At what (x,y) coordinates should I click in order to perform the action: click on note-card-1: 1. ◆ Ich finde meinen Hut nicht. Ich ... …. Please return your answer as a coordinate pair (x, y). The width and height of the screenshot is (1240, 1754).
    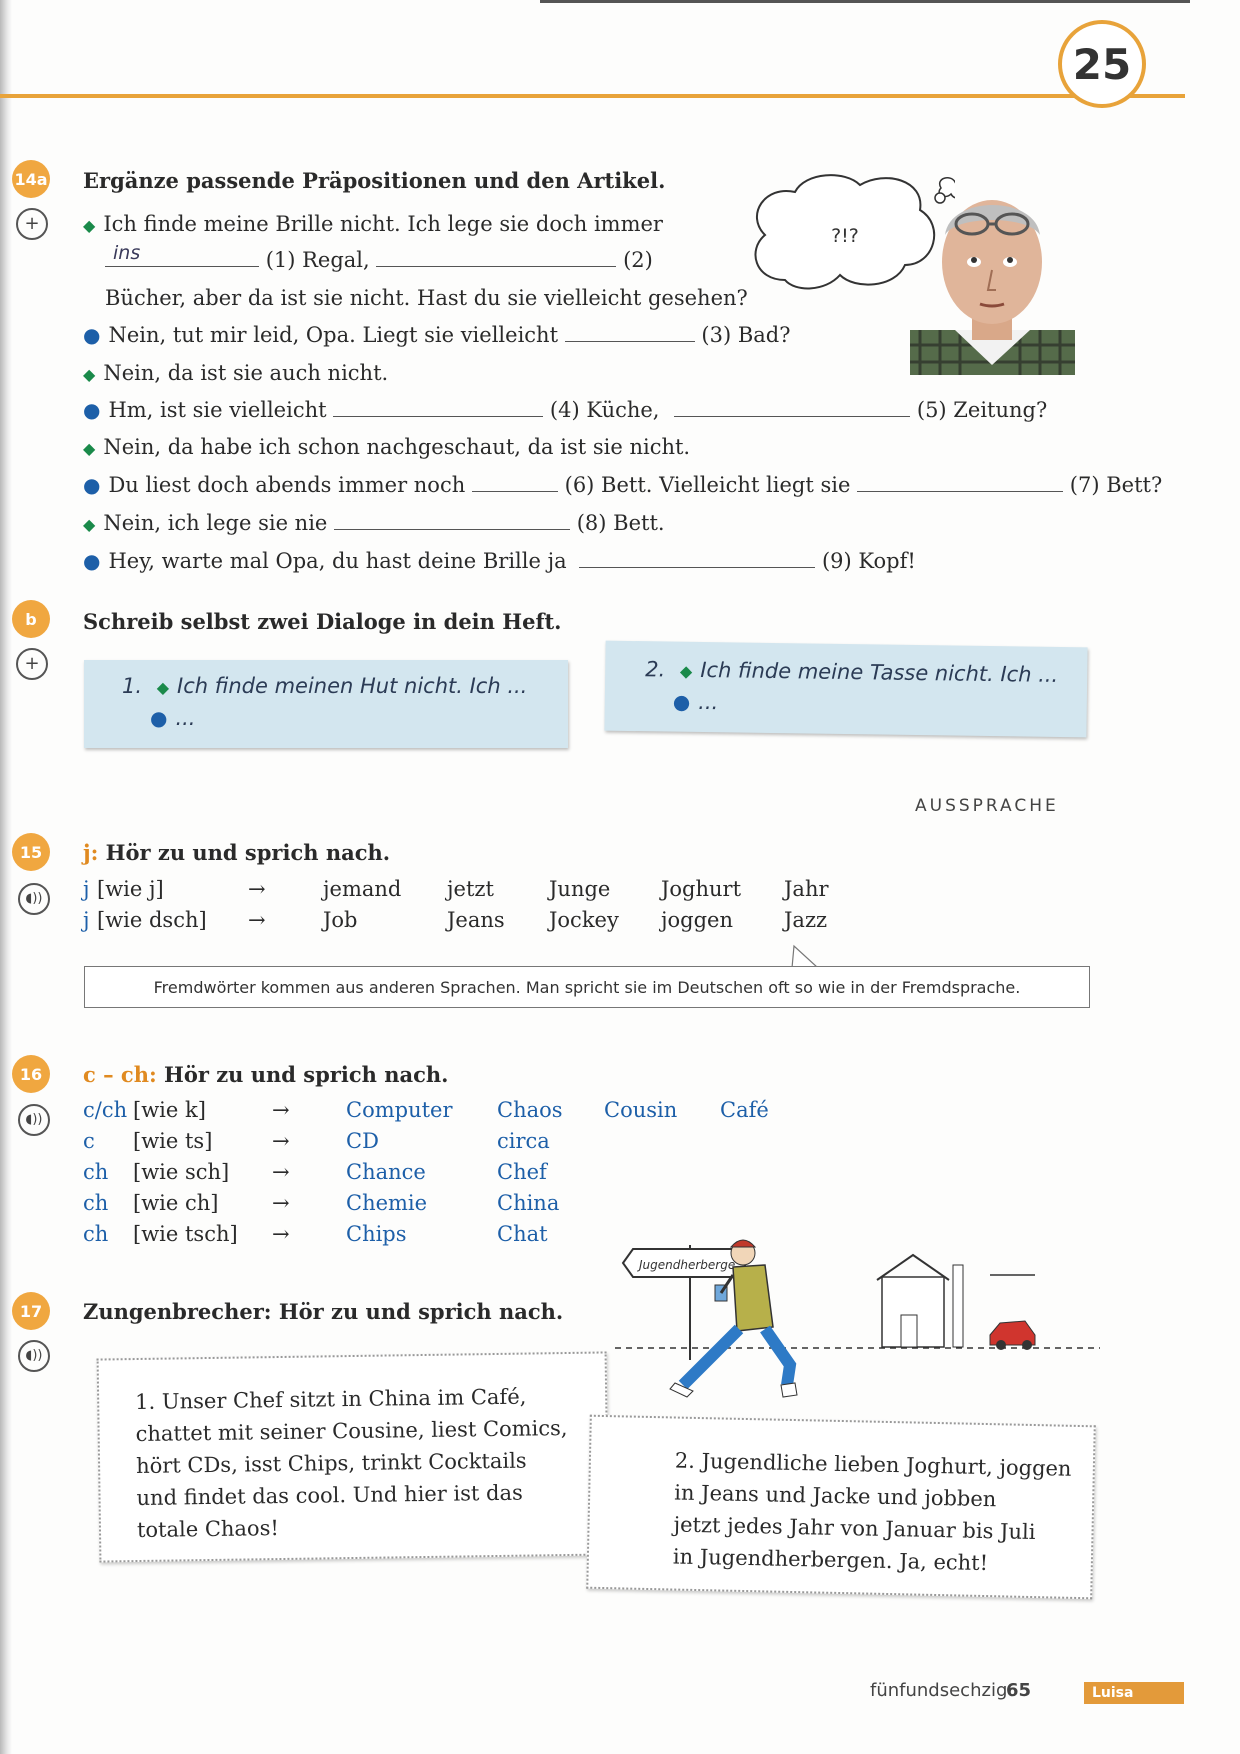
    Looking at the image, I should click on (326, 704).